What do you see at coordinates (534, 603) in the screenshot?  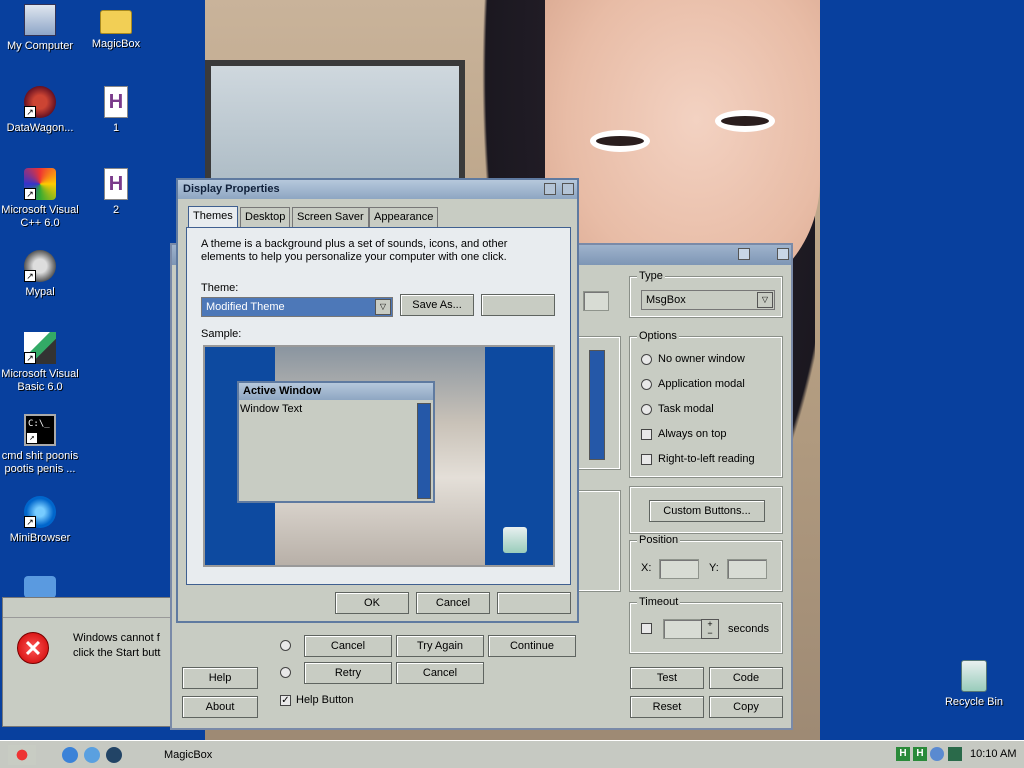 I see `apply-button-disabled` at bounding box center [534, 603].